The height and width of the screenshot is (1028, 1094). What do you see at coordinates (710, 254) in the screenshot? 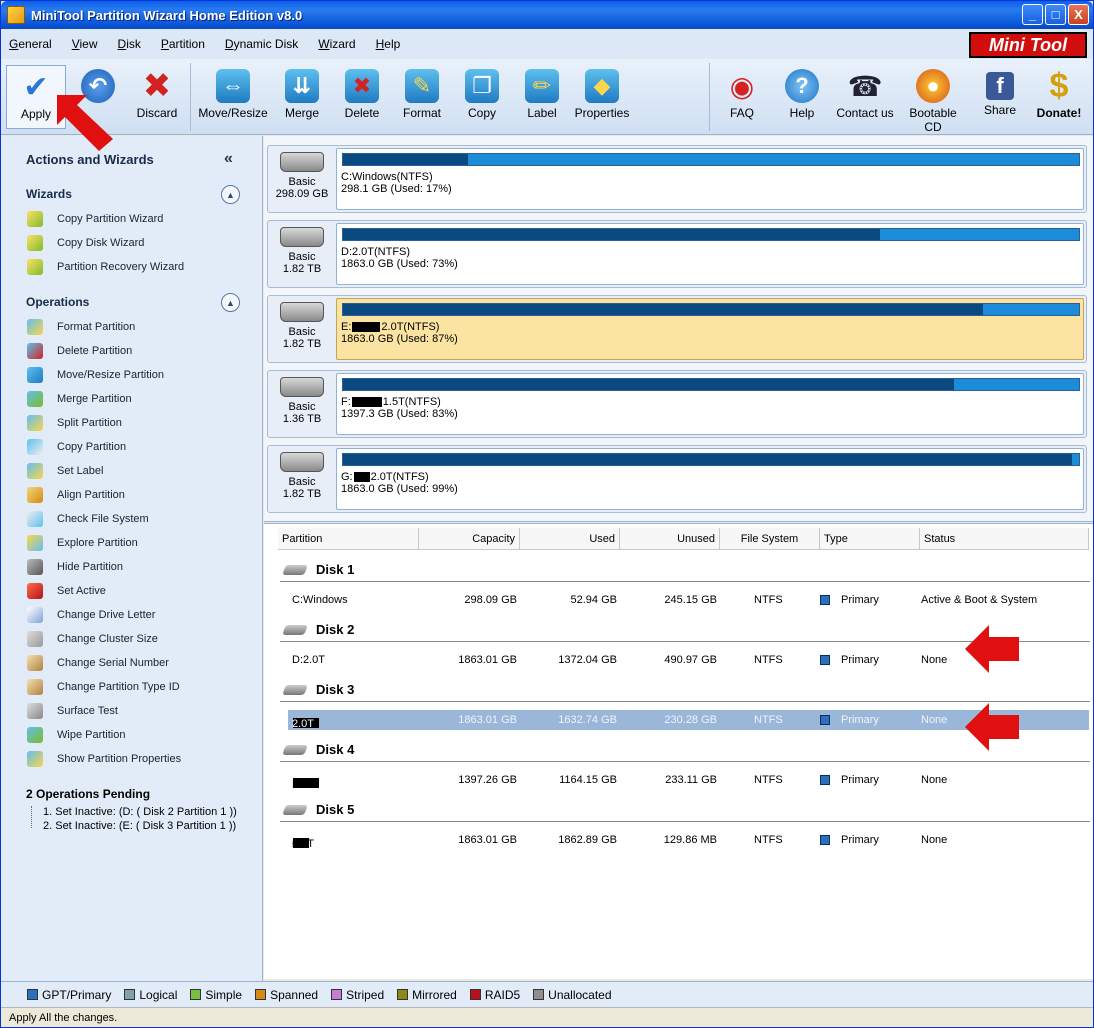
I see `disk-map-partition: D:2.0T(NTFS) 1863.0 GB (Used: 73%)` at bounding box center [710, 254].